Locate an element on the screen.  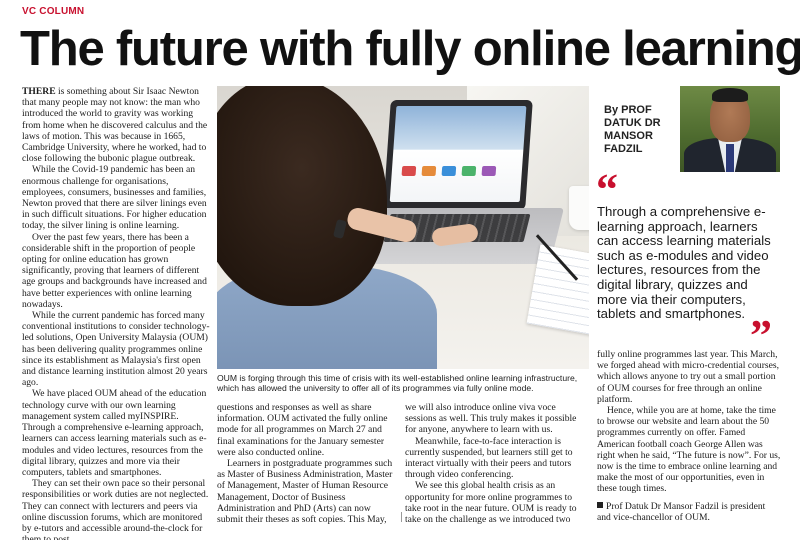
headline: The future with fully online learning is located at coordinates (410, 49).